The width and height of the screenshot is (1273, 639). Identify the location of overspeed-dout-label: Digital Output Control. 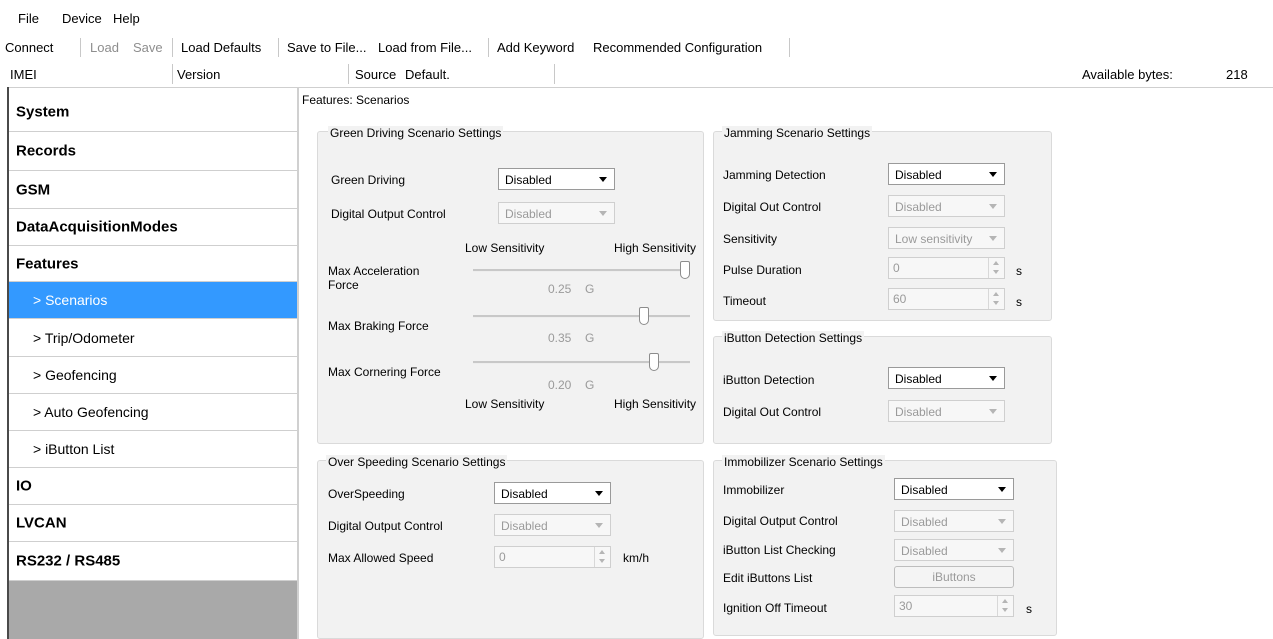
(385, 526).